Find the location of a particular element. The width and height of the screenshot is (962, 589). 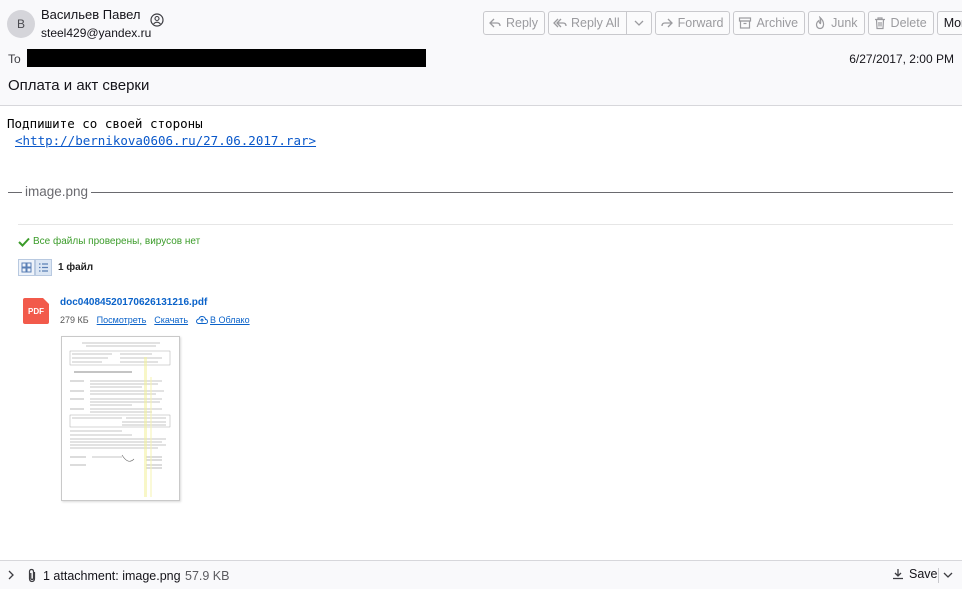

trash-icon is located at coordinates (879, 23).